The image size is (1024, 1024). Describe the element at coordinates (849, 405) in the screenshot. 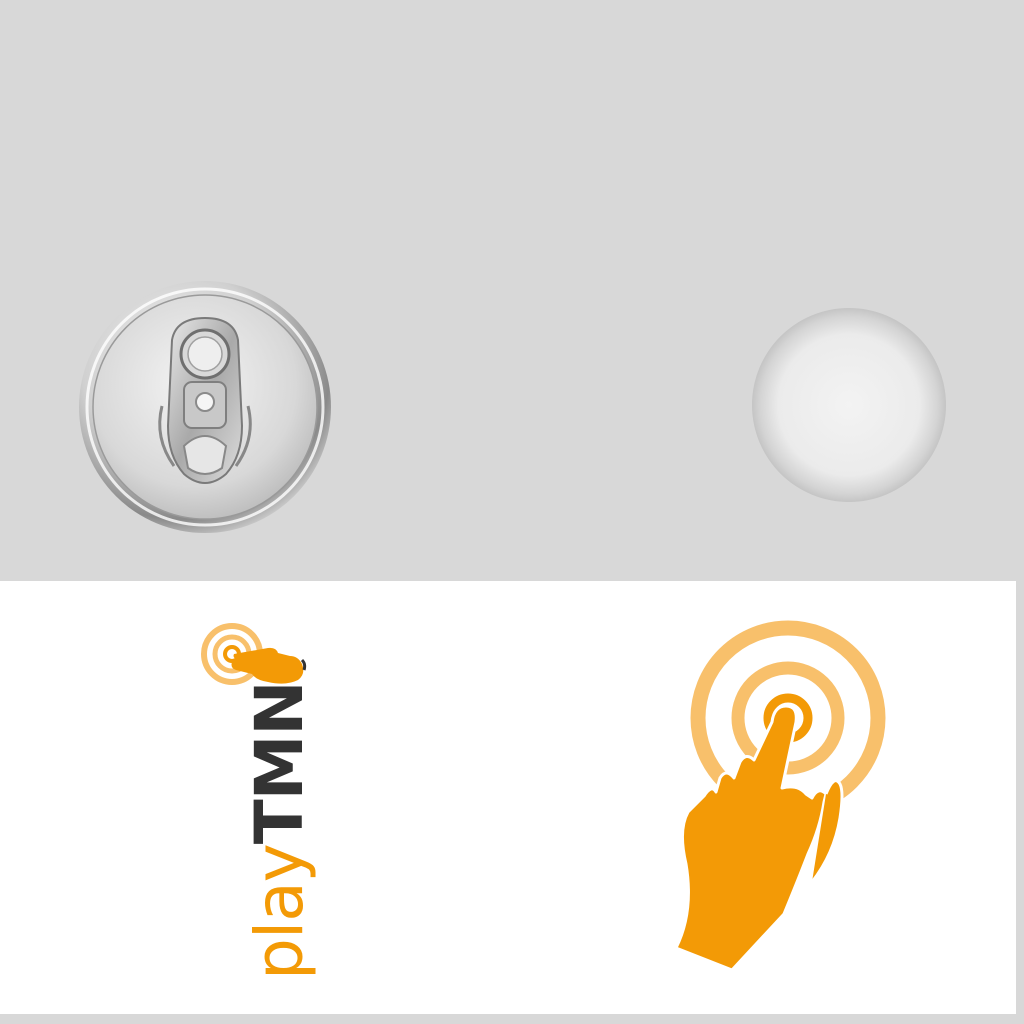

I see `round-button-icon` at that location.